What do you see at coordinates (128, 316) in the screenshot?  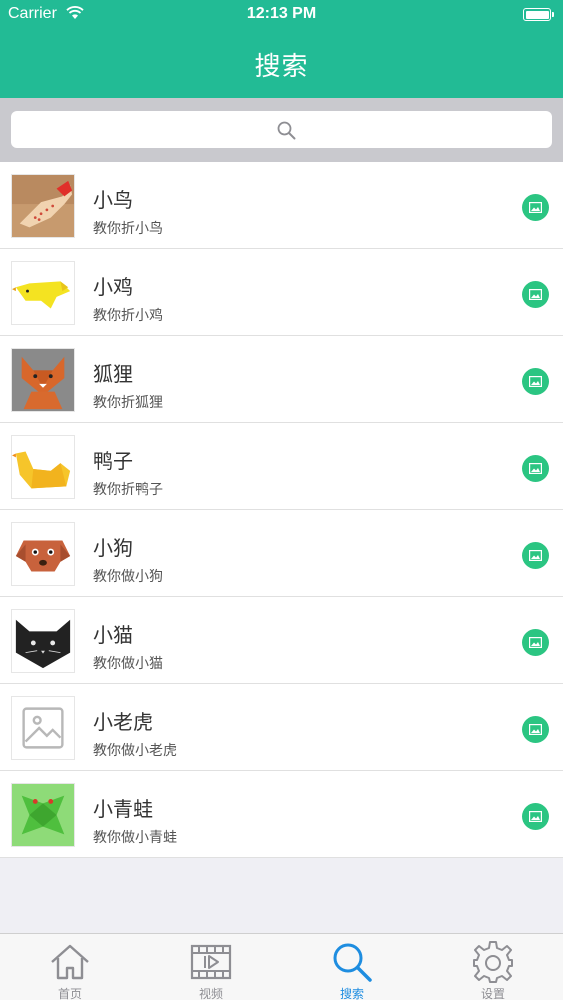 I see `item-subtitle: 教你折小鸡` at bounding box center [128, 316].